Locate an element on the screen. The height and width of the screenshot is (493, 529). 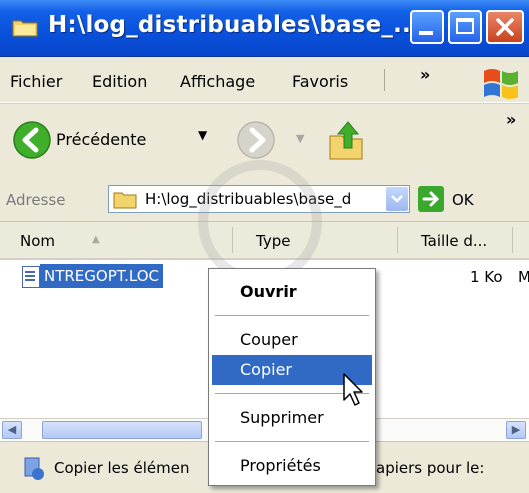
windows-logo-icon is located at coordinates (501, 84).